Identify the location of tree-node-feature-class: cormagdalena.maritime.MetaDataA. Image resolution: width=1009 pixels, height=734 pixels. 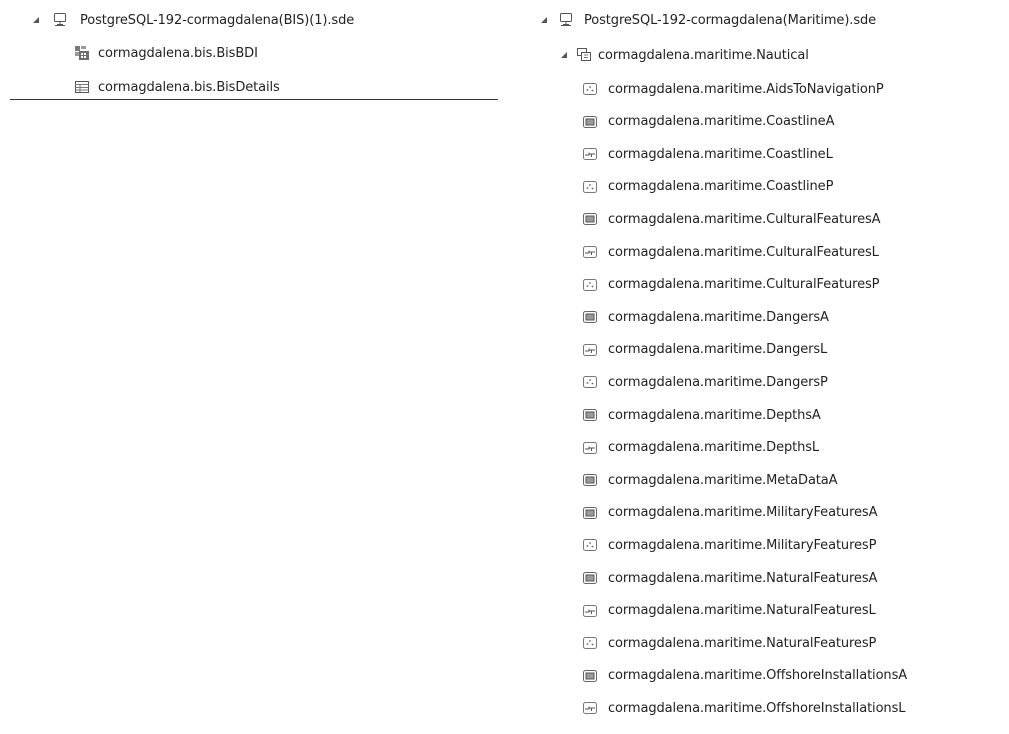
(710, 480).